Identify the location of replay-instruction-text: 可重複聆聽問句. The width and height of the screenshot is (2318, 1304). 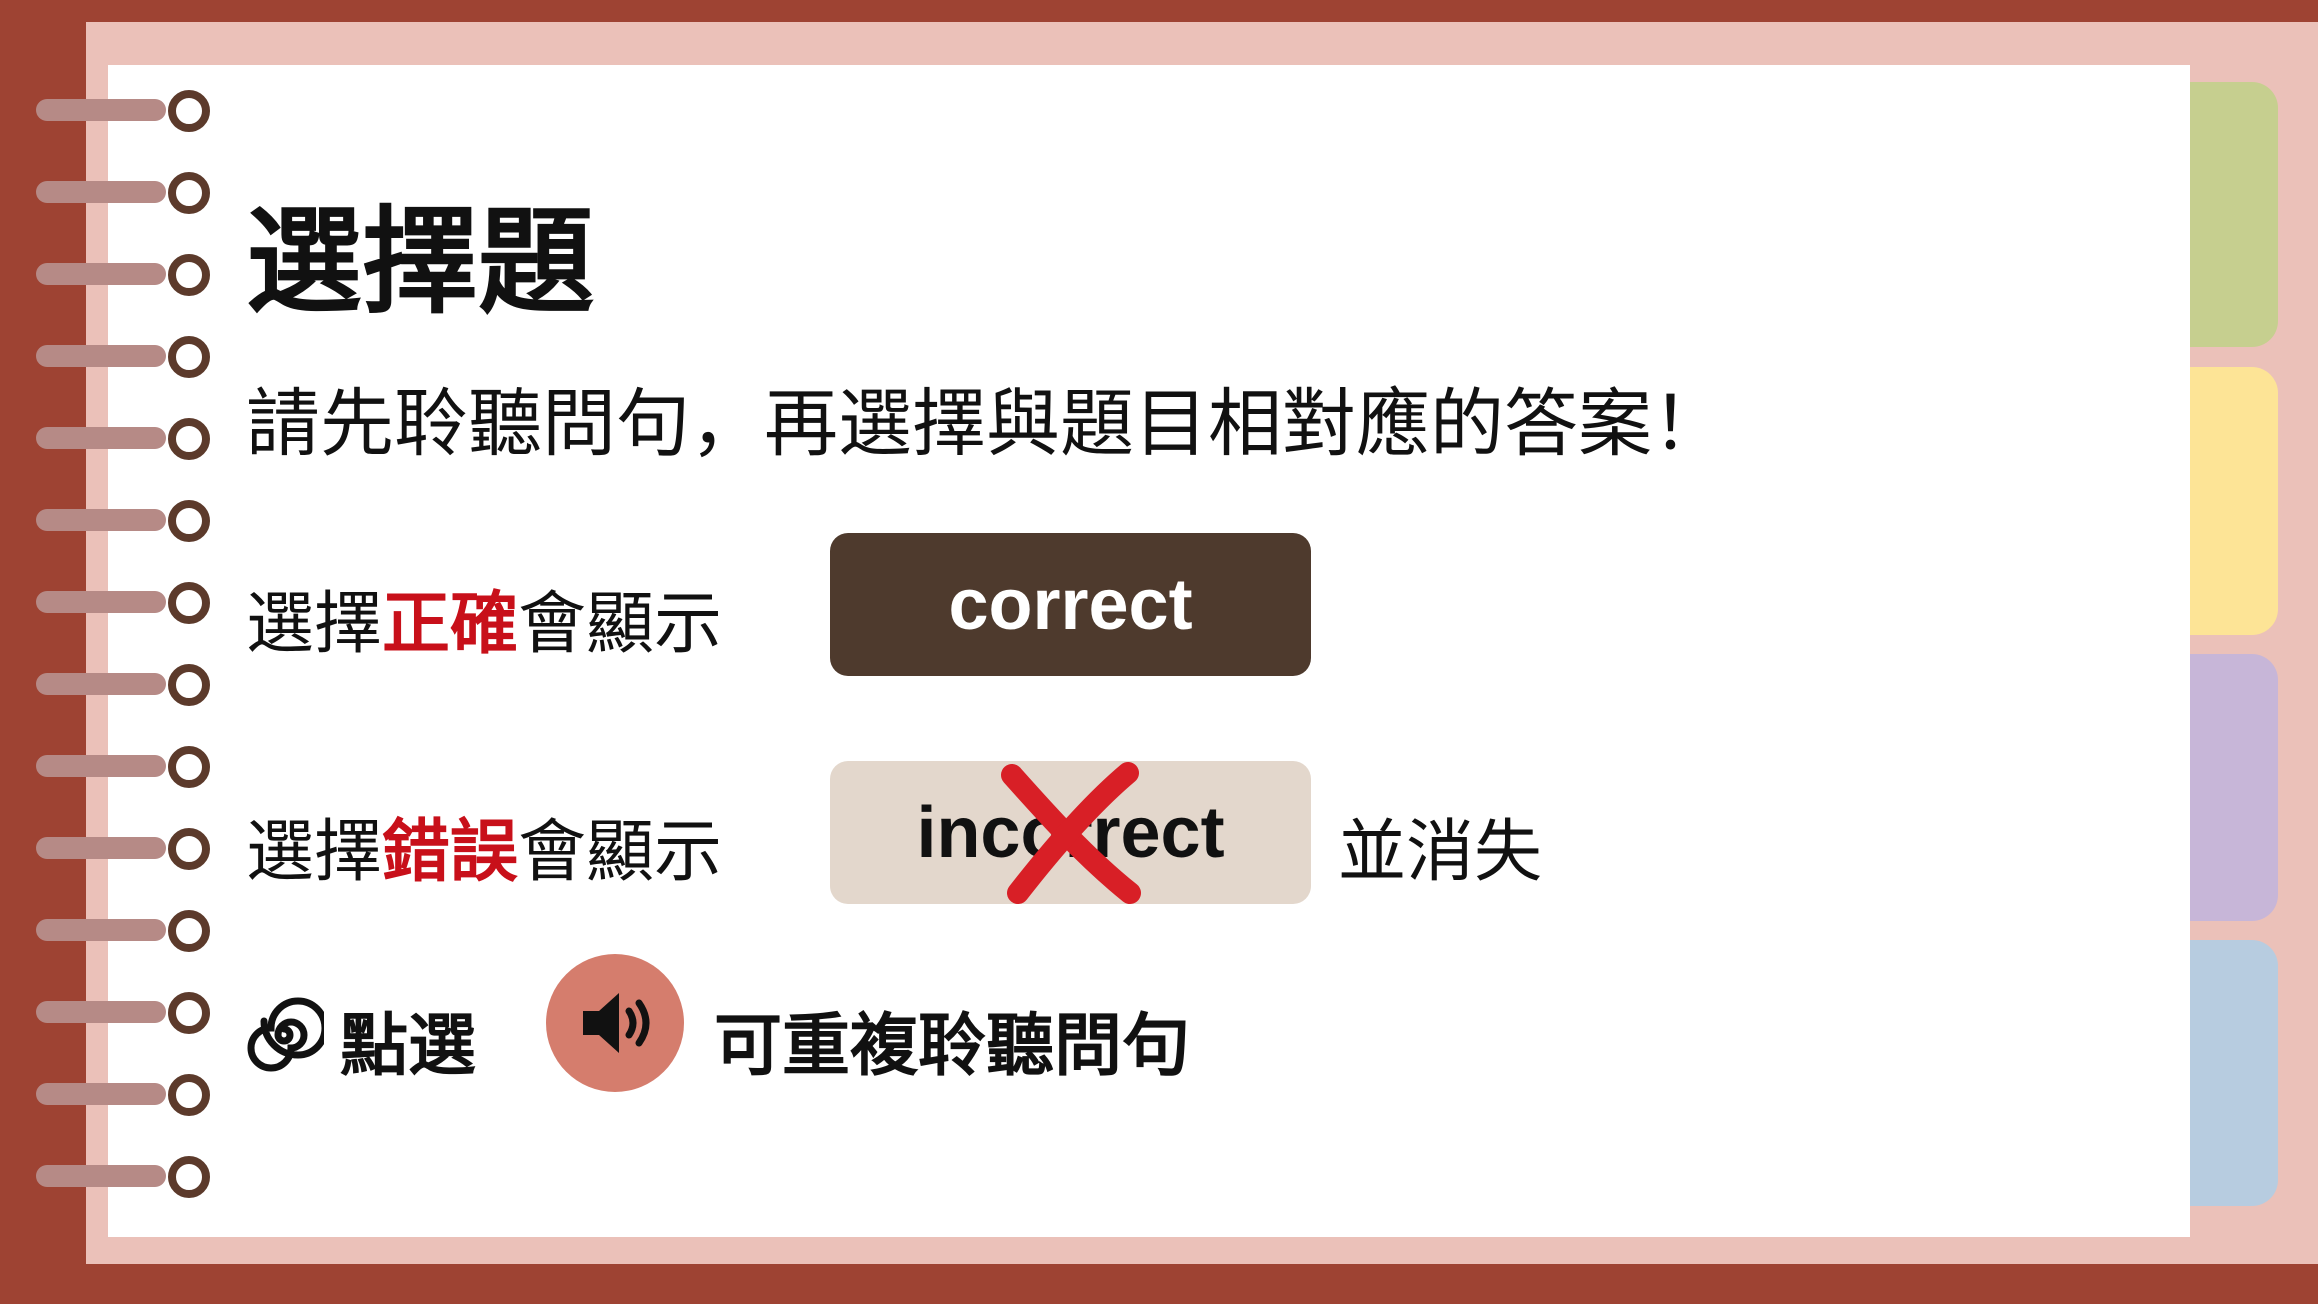
(952, 1046).